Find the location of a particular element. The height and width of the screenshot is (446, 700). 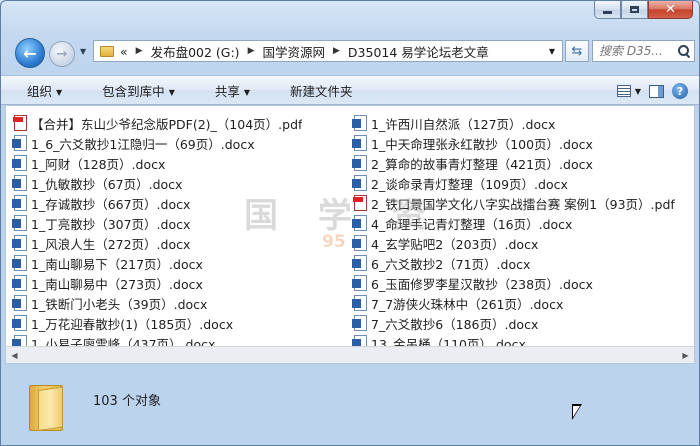

help-button: ? is located at coordinates (680, 91).